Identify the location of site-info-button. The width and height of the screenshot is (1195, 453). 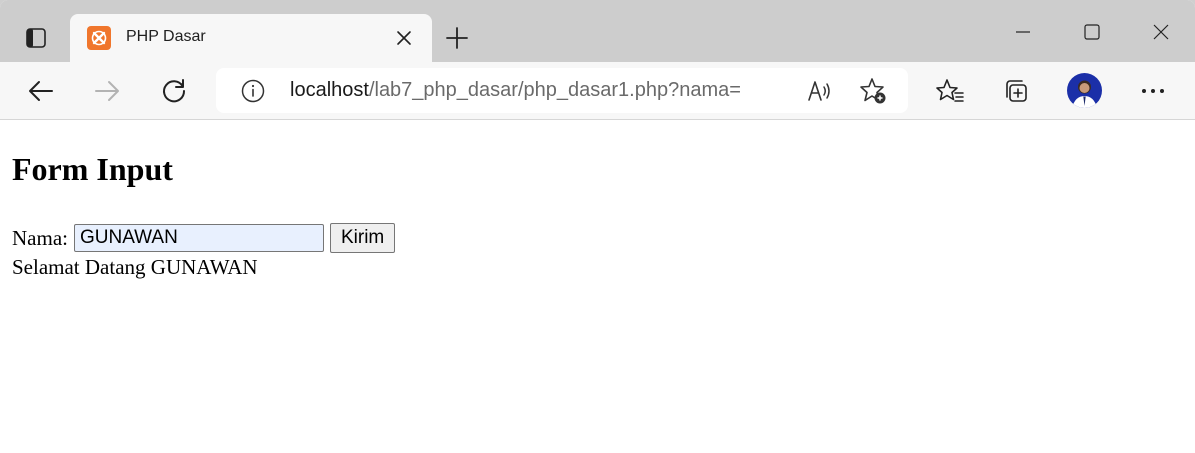
(253, 91).